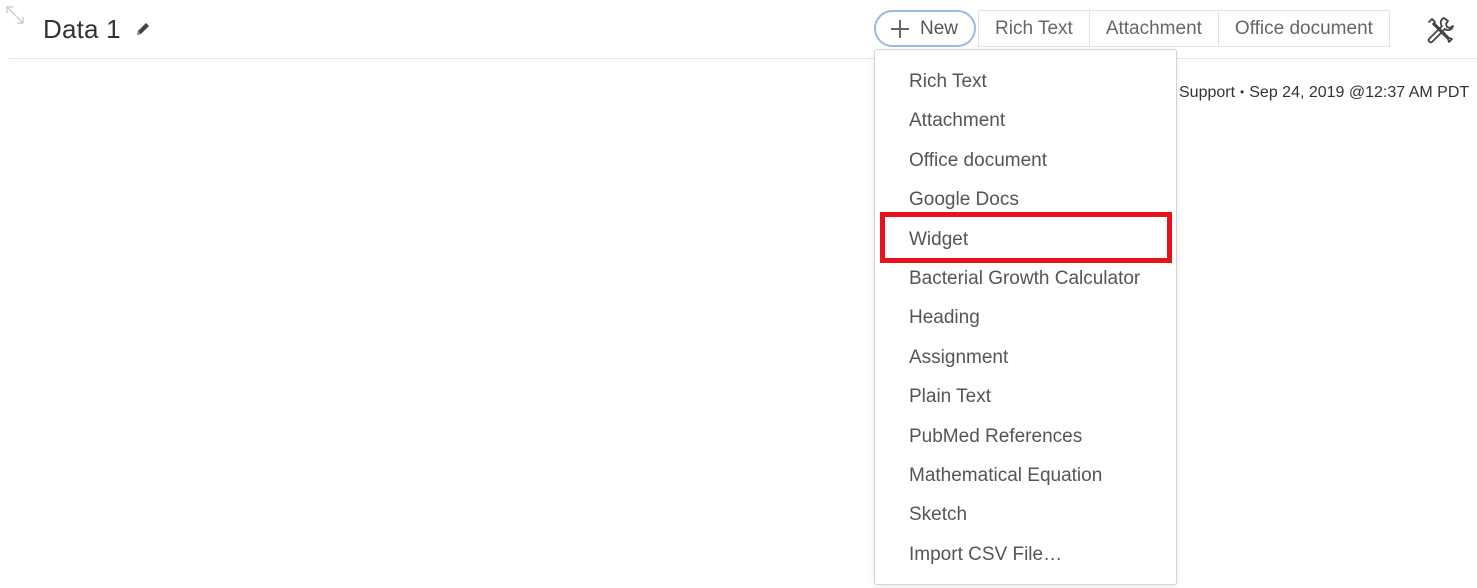 This screenshot has width=1477, height=588. What do you see at coordinates (1025, 278) in the screenshot?
I see `menu-item-bacterial-growth-calculator: Bacterial Growth Calculator` at bounding box center [1025, 278].